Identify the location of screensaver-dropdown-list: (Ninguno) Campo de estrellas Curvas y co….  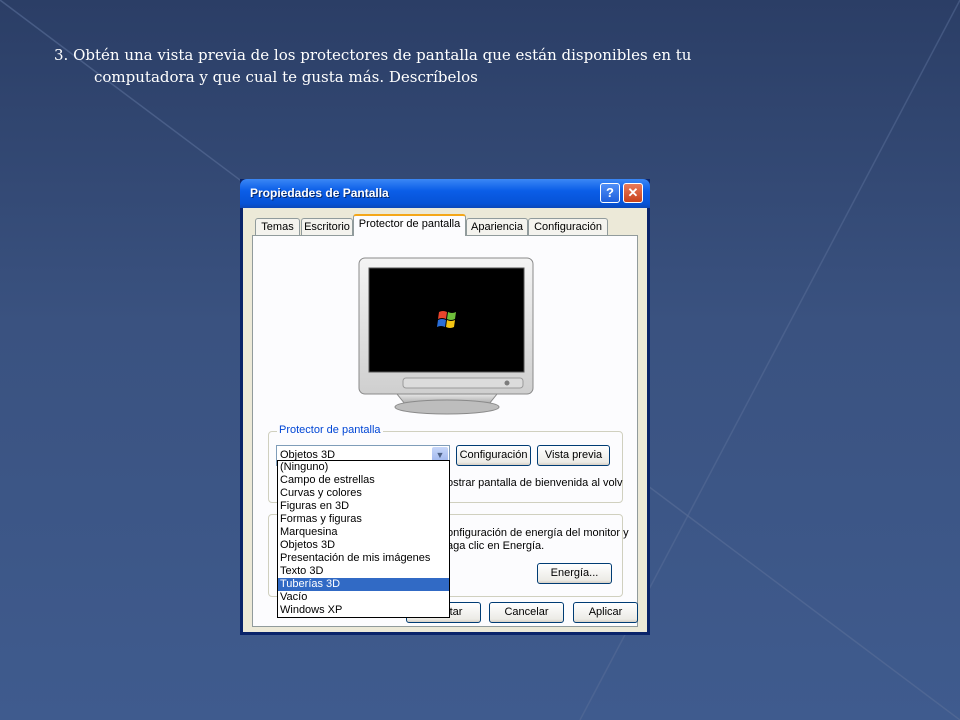
(363, 539).